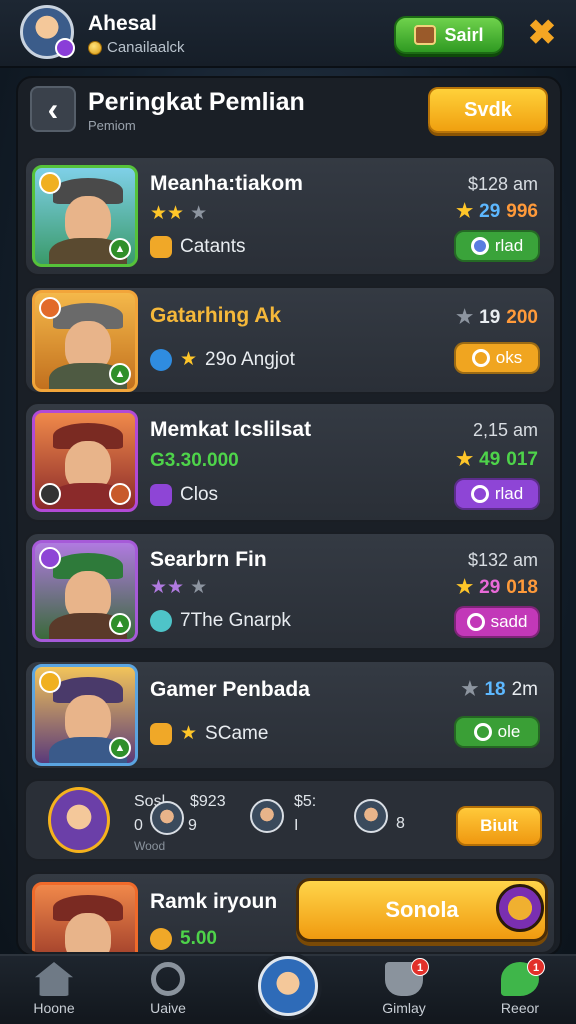 This screenshot has width=576, height=1024. I want to click on close-icon: ✖, so click(542, 33).